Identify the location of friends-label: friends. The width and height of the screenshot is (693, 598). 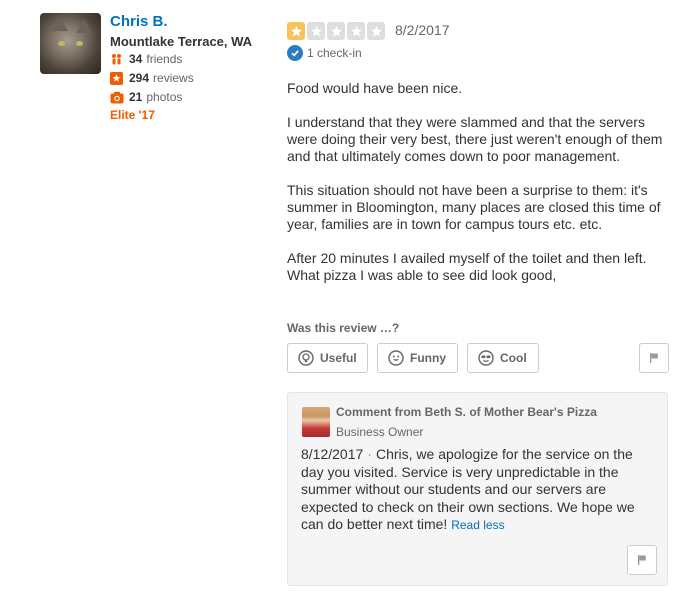
(164, 59).